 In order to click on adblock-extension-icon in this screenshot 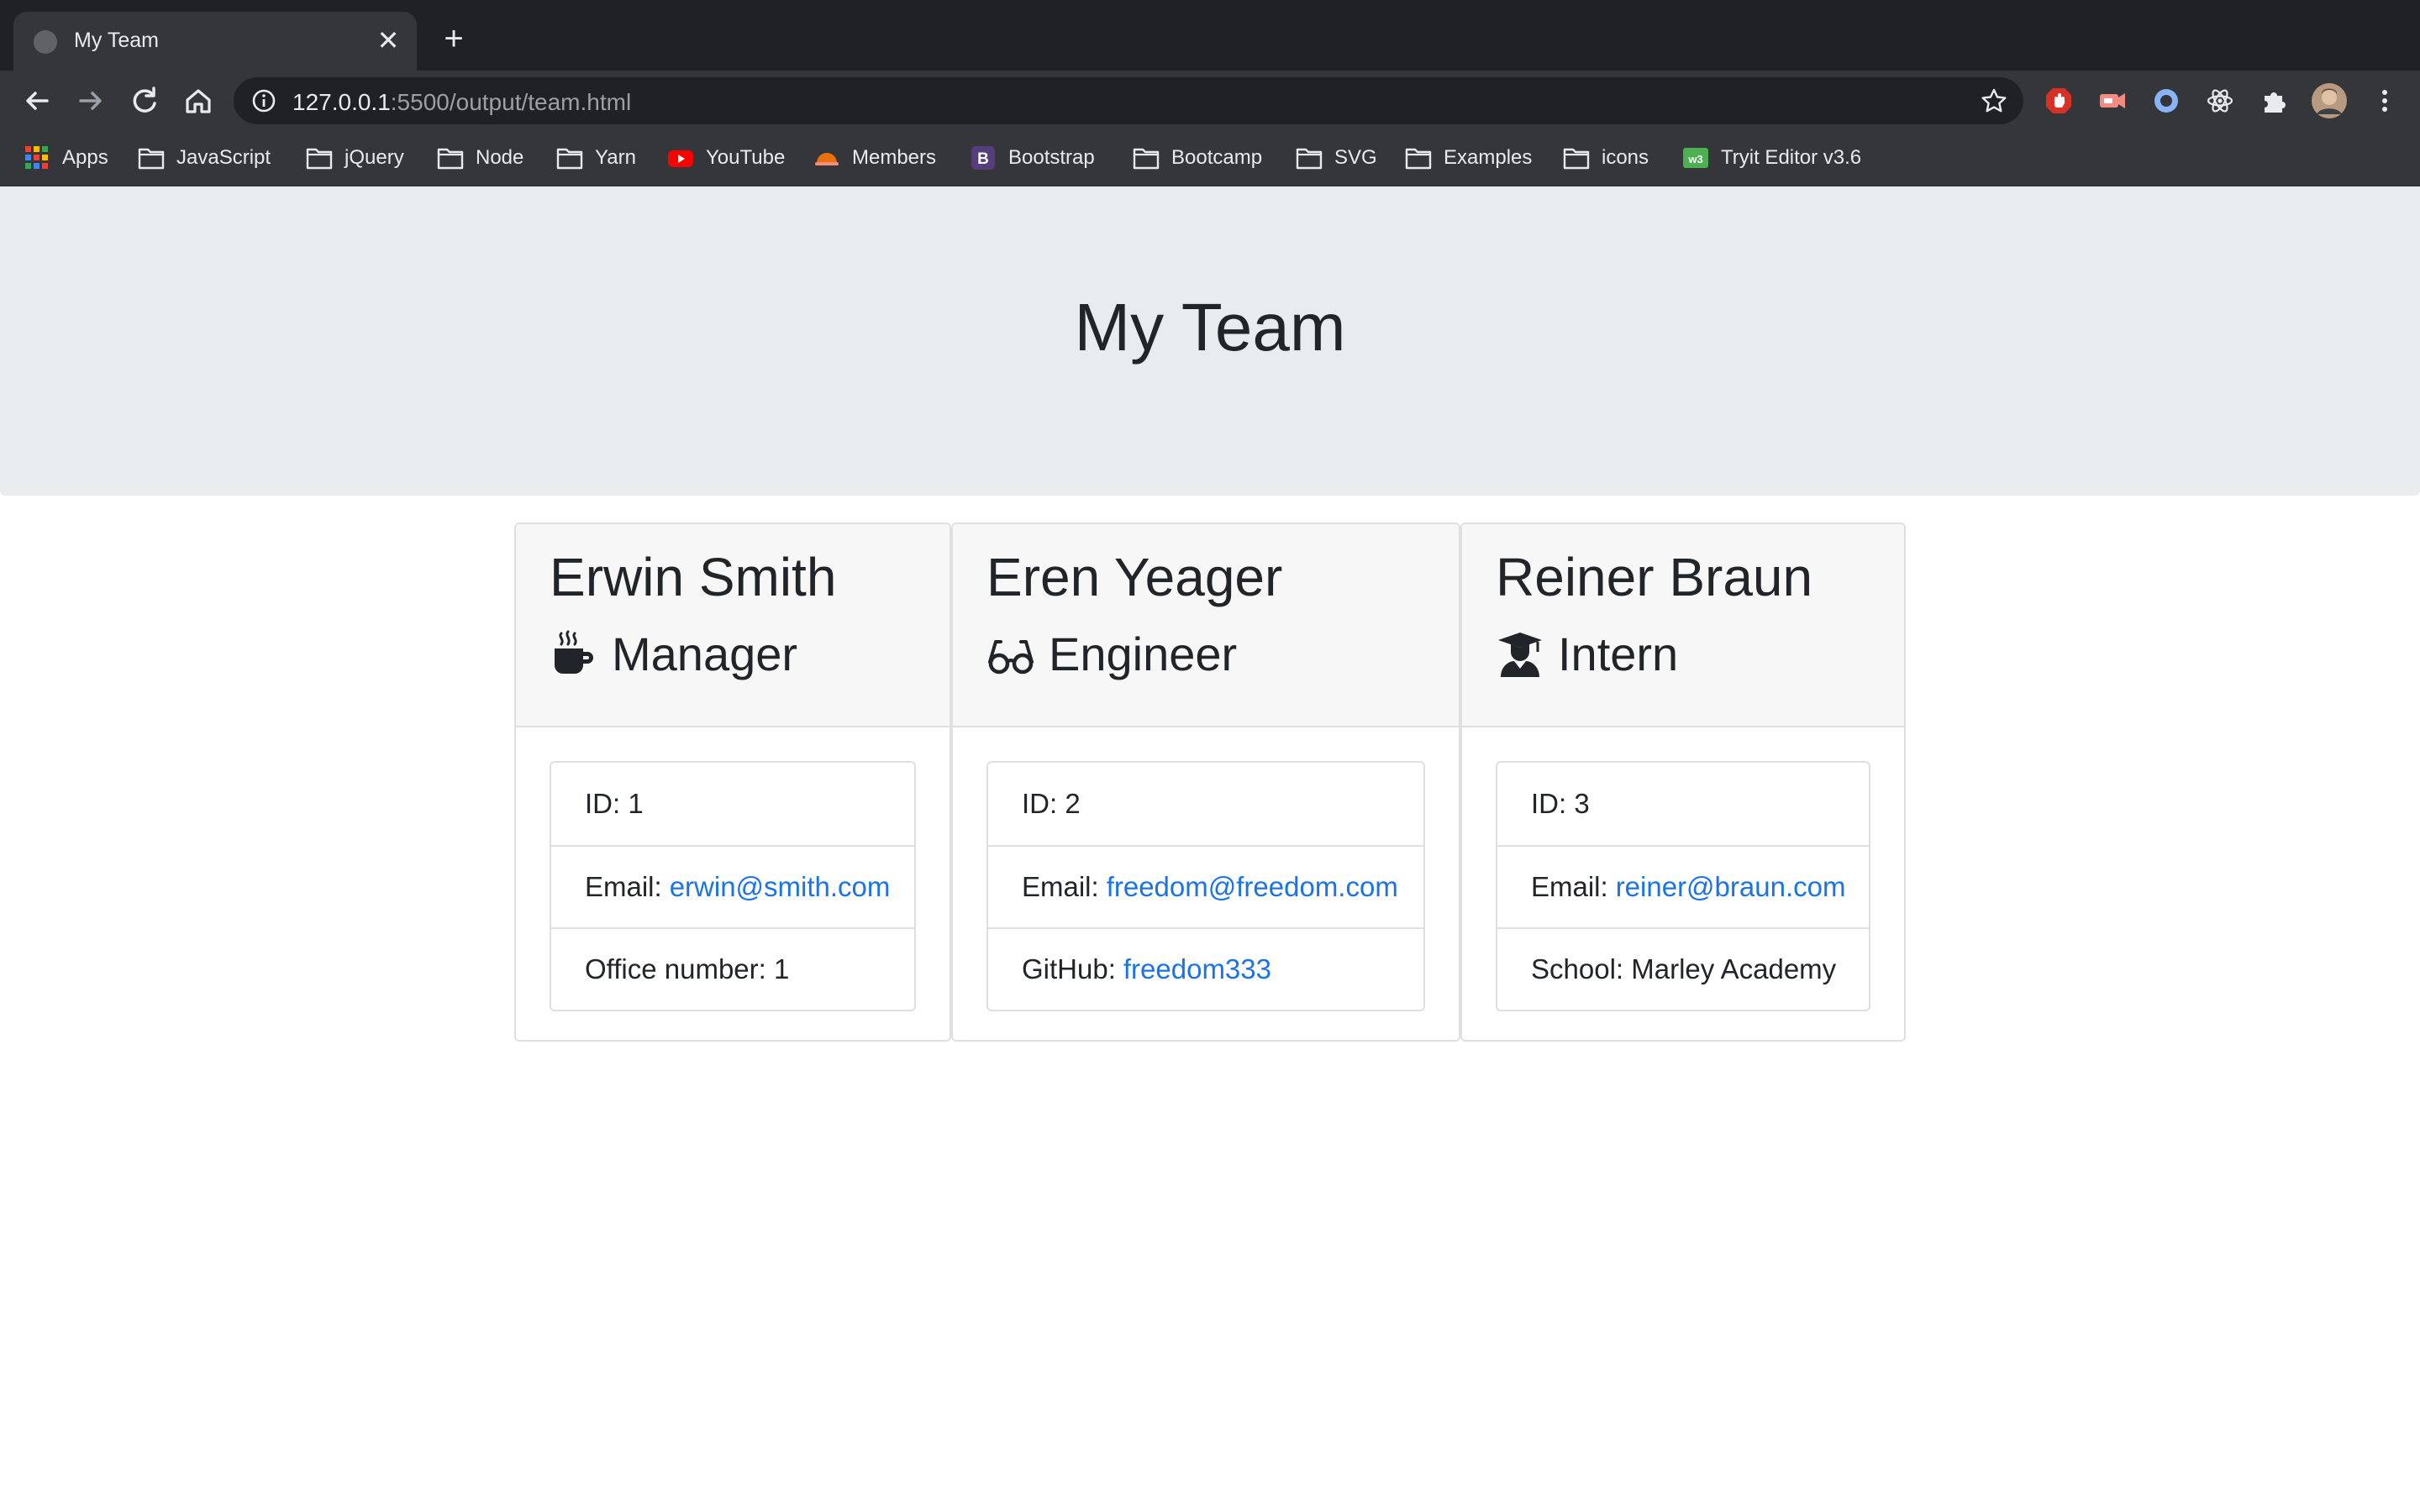, I will do `click(2059, 101)`.